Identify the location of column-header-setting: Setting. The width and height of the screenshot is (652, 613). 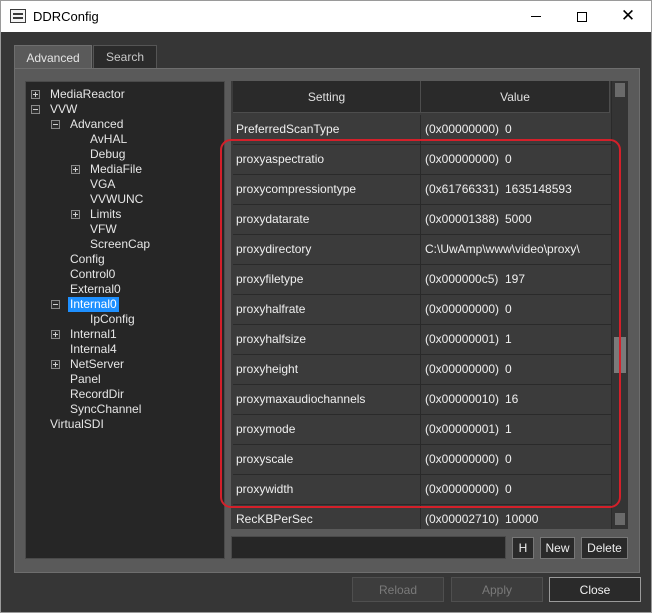
(327, 97).